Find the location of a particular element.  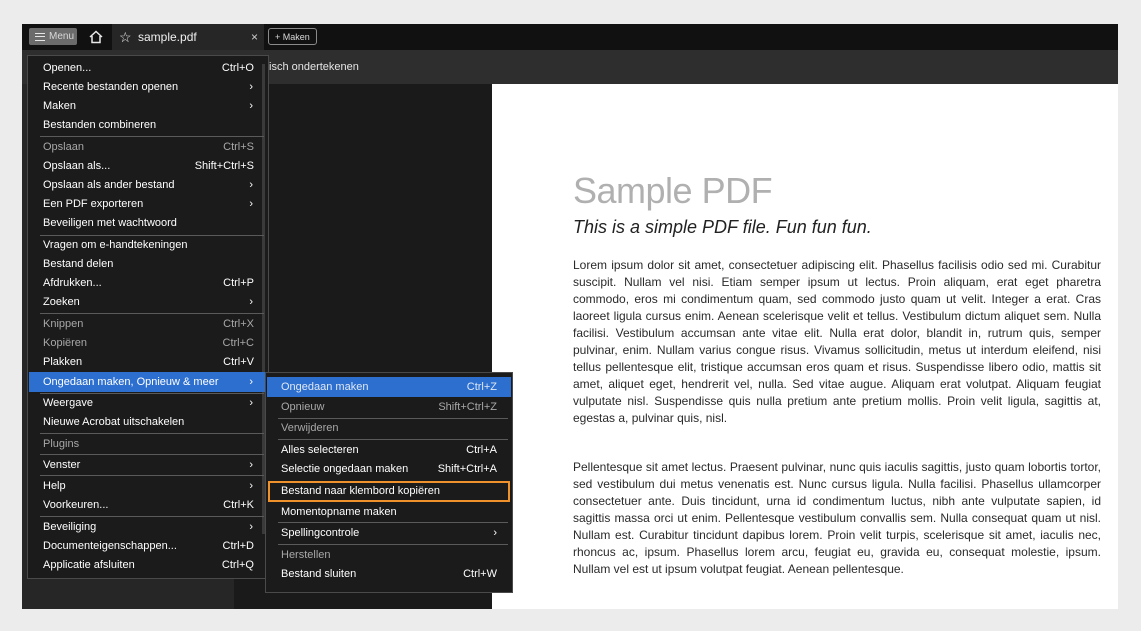

menu-item-label: Herstellen is located at coordinates (306, 555).